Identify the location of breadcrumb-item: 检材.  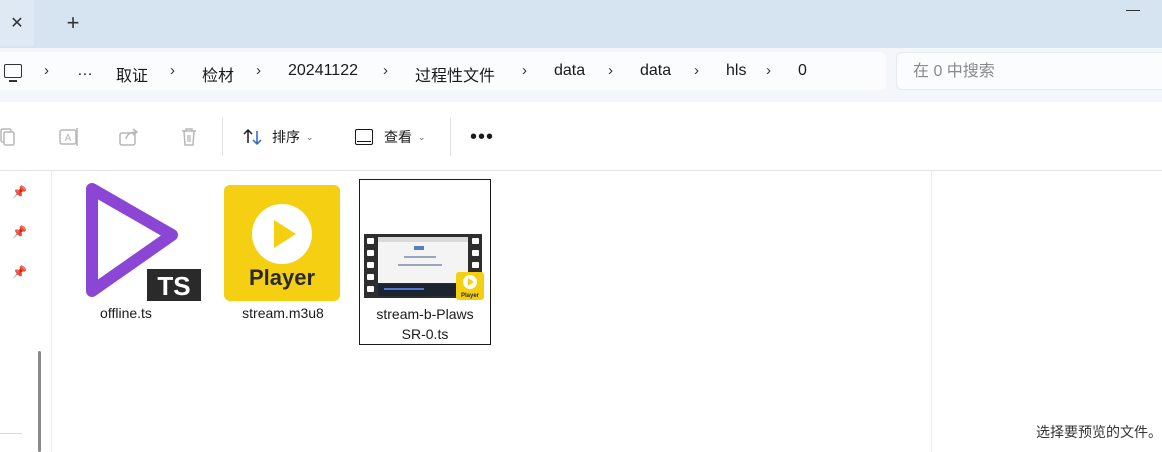
(218, 74).